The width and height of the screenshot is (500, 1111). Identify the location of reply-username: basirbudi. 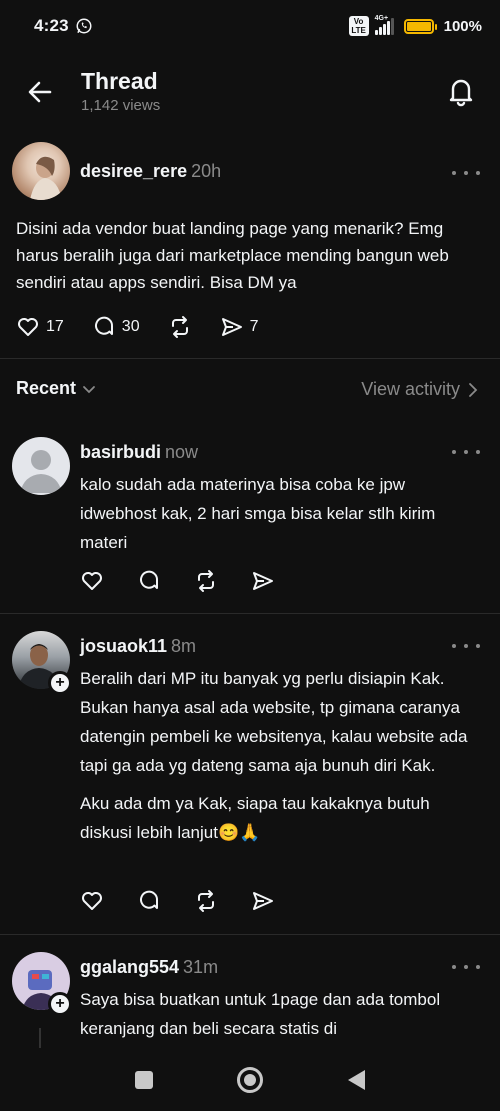
(120, 452).